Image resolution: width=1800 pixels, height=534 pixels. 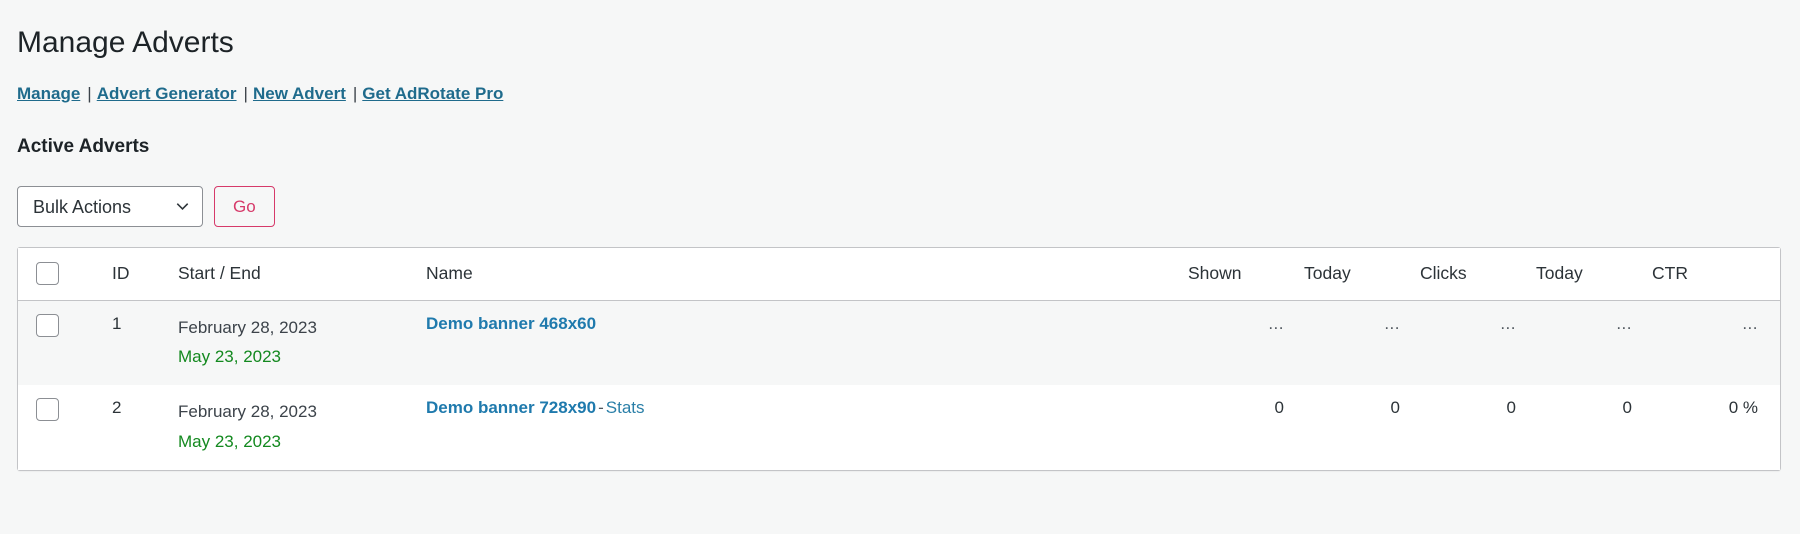 What do you see at coordinates (1584, 427) in the screenshot?
I see `row-clicks-today: 0` at bounding box center [1584, 427].